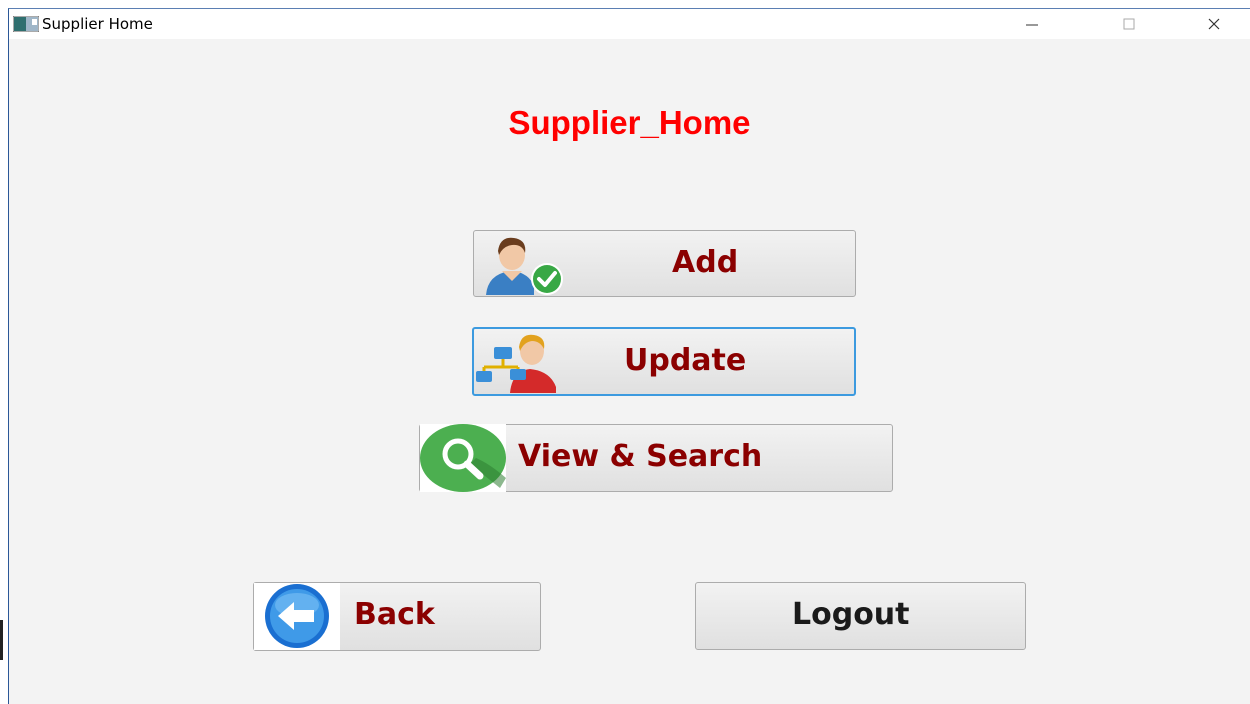  I want to click on title-bar: Supplier Home, so click(629, 24).